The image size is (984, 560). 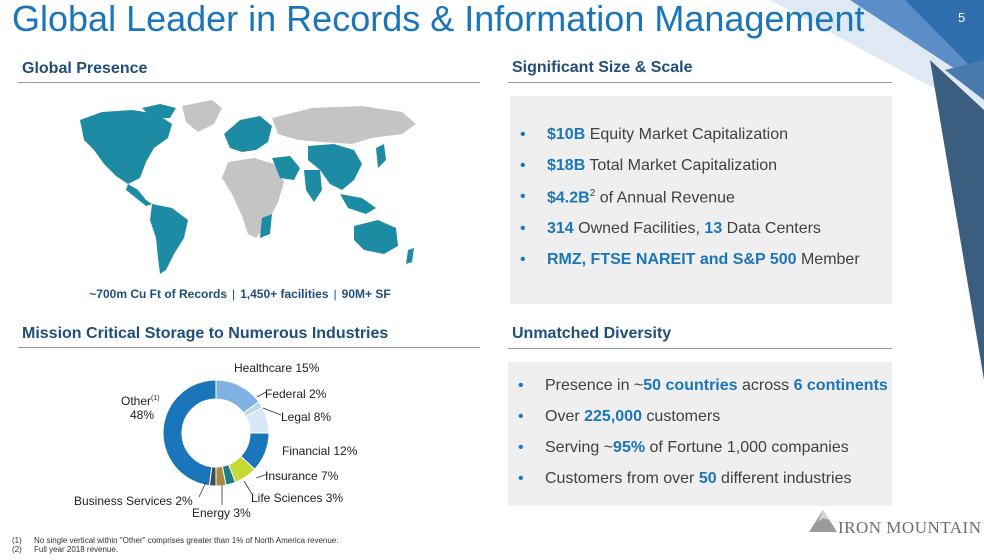 What do you see at coordinates (707, 478) in the screenshot?
I see `stat-value: 50` at bounding box center [707, 478].